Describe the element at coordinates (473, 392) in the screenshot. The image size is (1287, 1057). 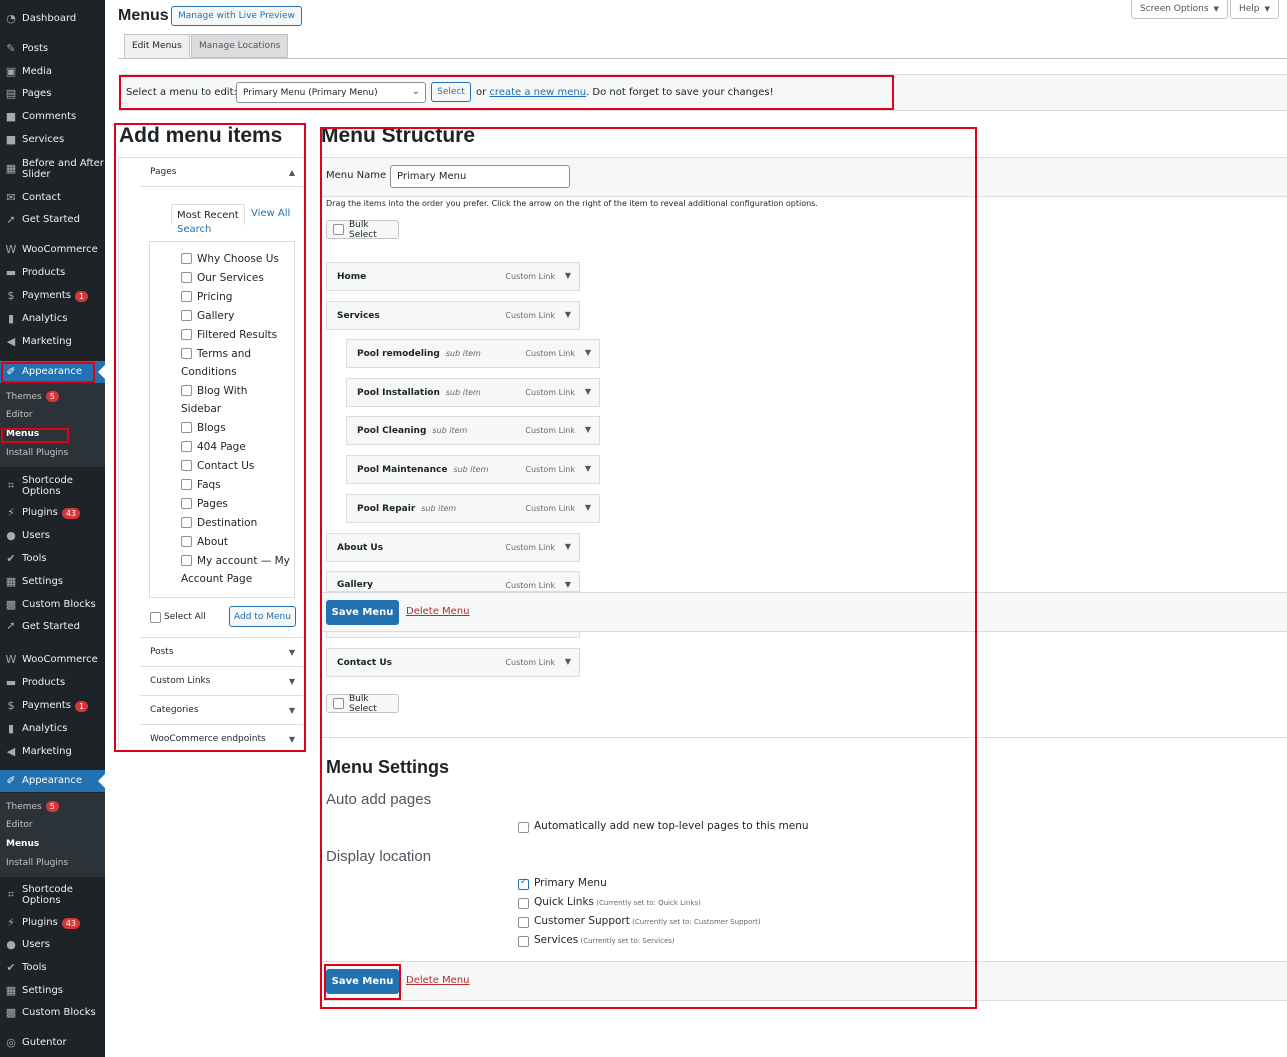
I see `menu-item-pool-installation: Pool Installation sub item Custom Link ▼` at that location.